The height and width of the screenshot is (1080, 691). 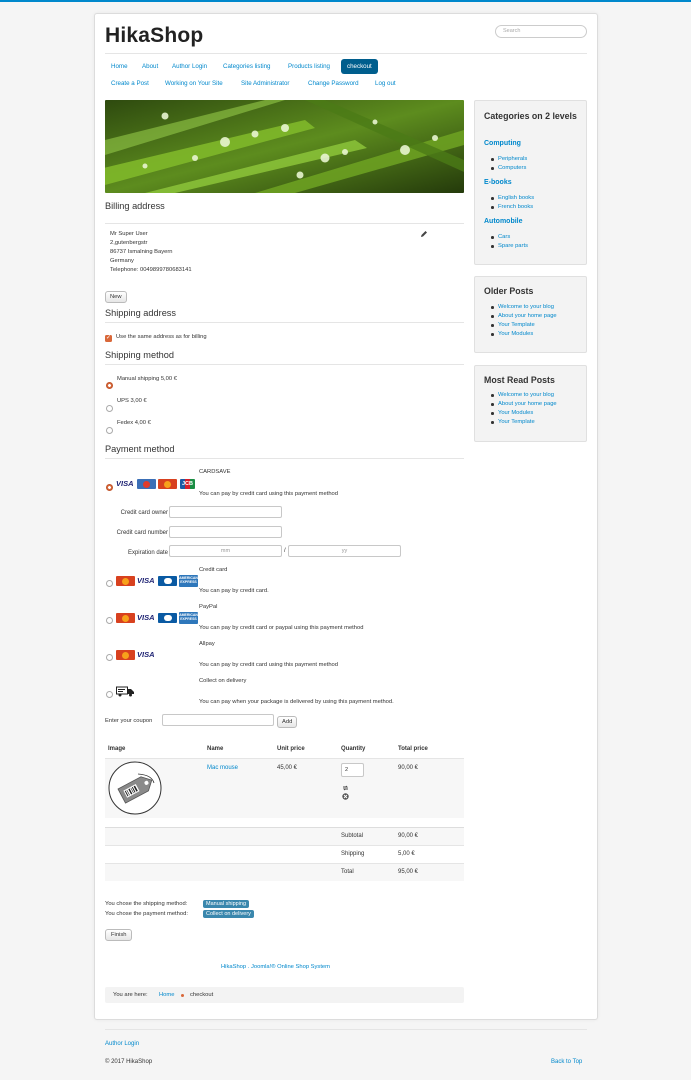 What do you see at coordinates (109, 620) in the screenshot?
I see `payment-radio-paypal` at bounding box center [109, 620].